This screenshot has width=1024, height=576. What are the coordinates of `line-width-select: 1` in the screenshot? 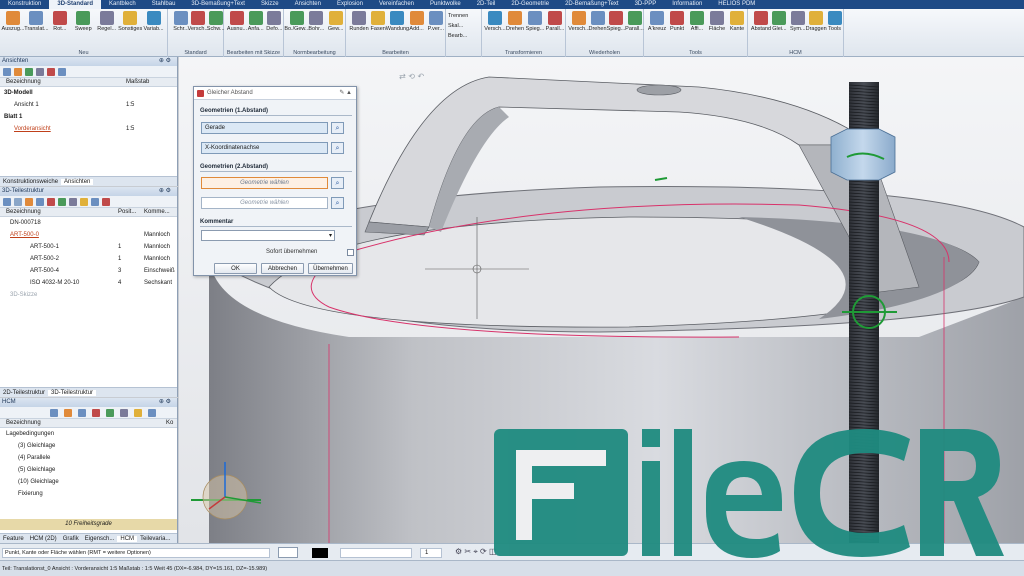 It's located at (431, 553).